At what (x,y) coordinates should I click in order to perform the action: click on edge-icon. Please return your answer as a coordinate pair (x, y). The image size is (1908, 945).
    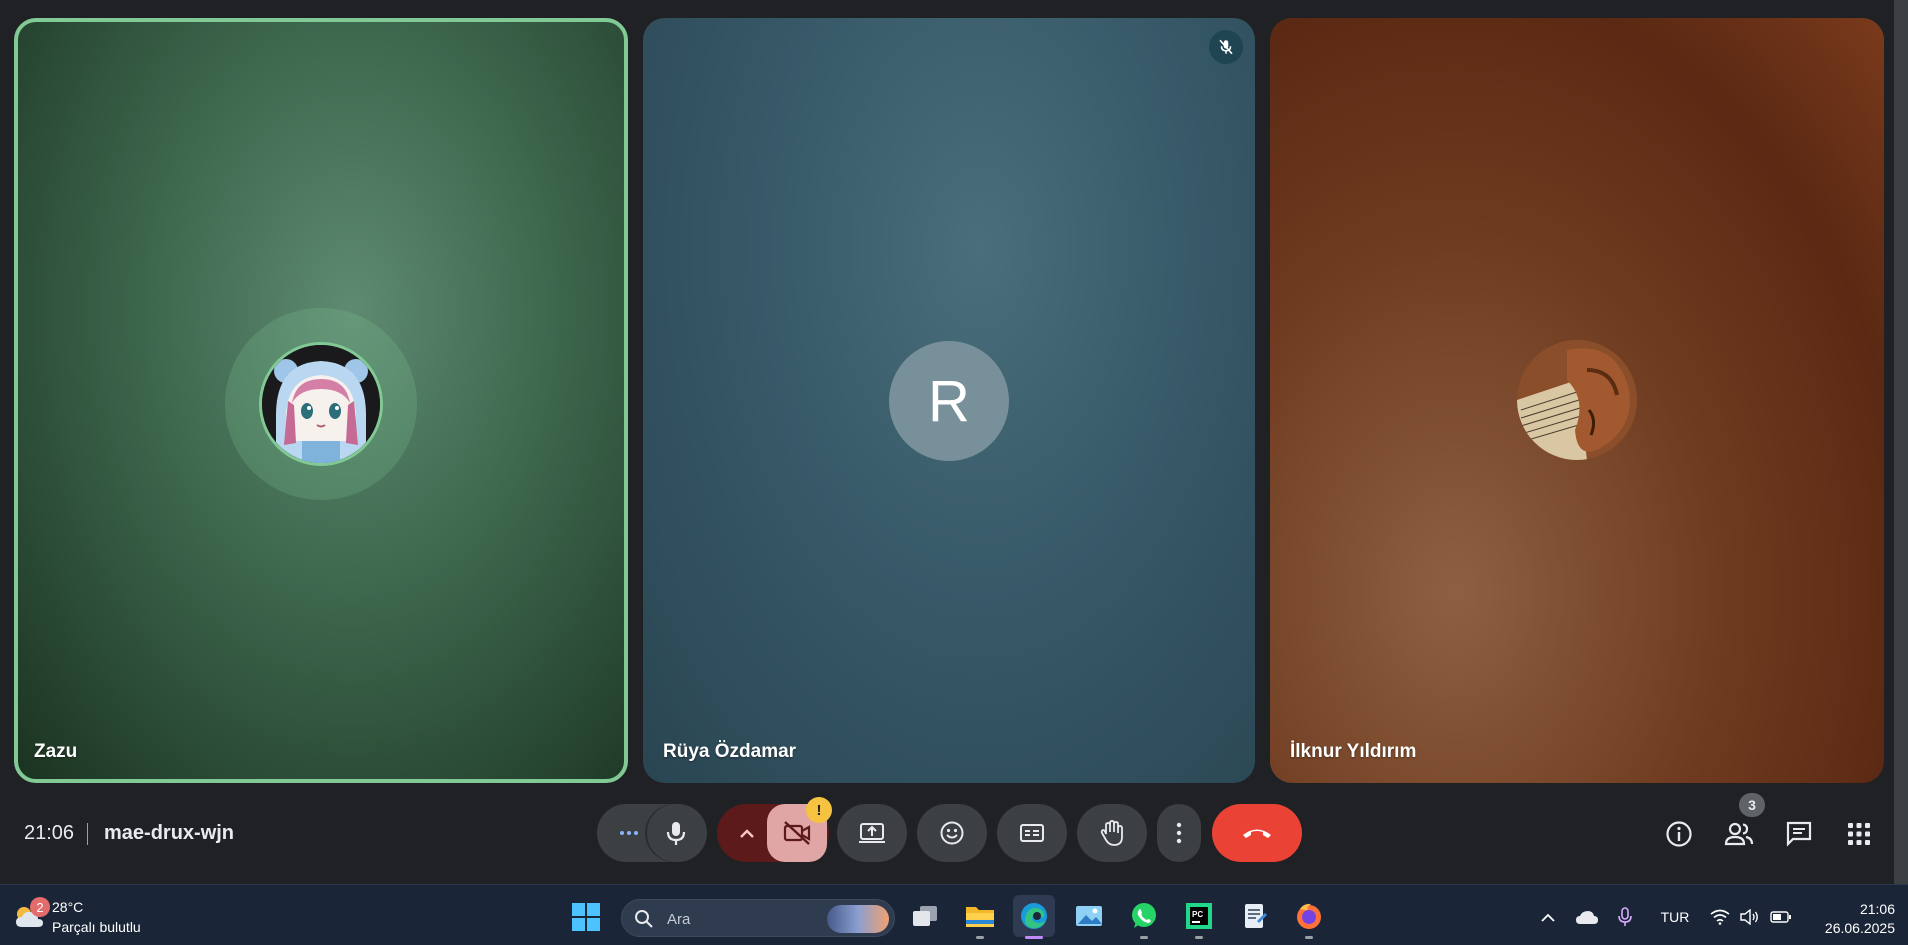
    Looking at the image, I should click on (1034, 916).